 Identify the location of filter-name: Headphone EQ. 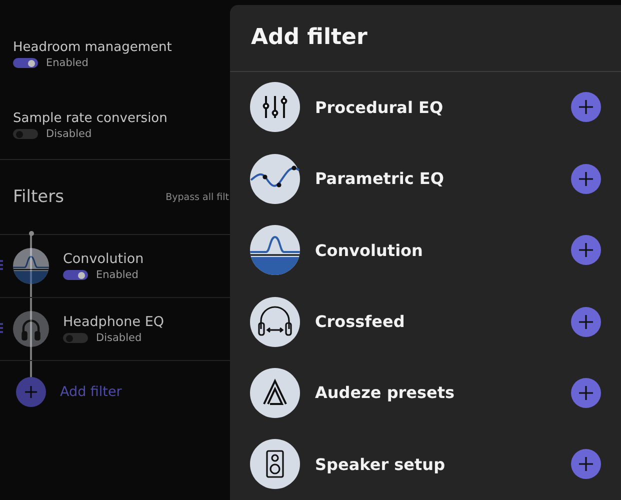
(113, 322).